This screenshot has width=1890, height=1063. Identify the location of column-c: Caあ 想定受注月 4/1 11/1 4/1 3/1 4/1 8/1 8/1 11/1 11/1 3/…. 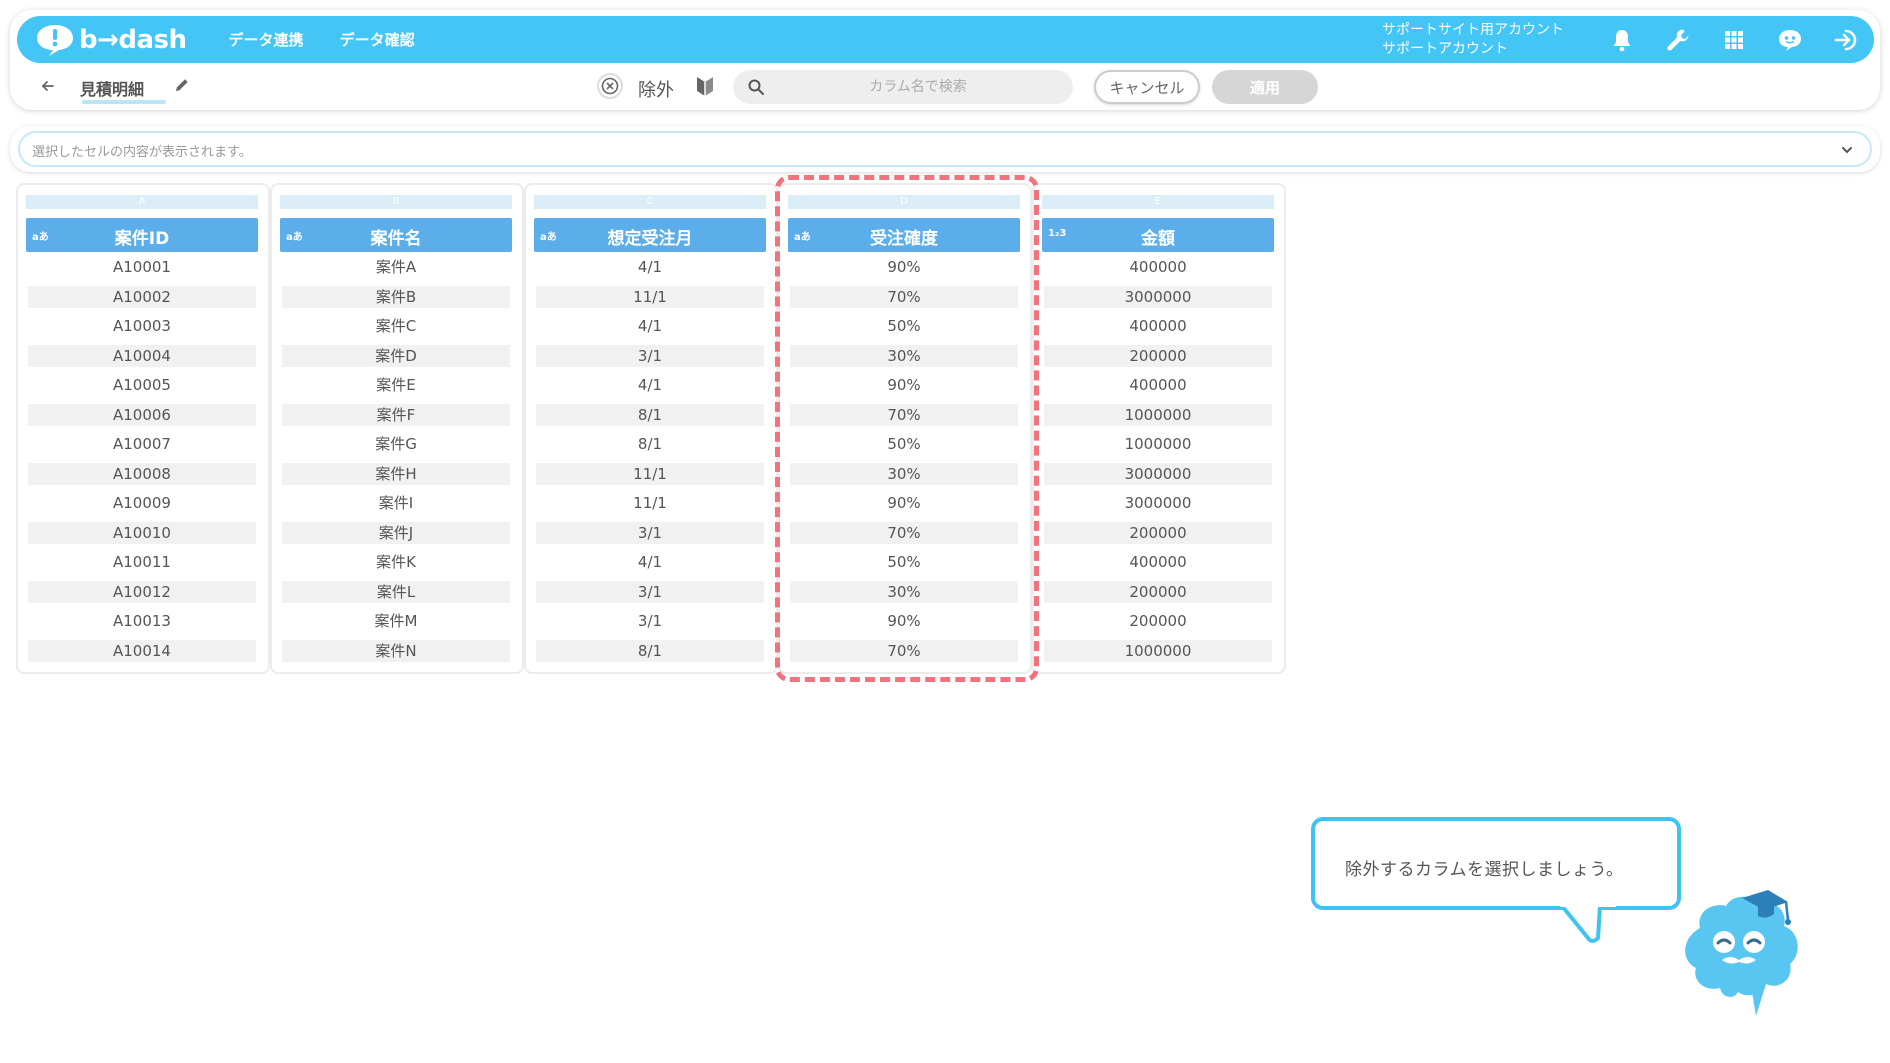
(651, 428).